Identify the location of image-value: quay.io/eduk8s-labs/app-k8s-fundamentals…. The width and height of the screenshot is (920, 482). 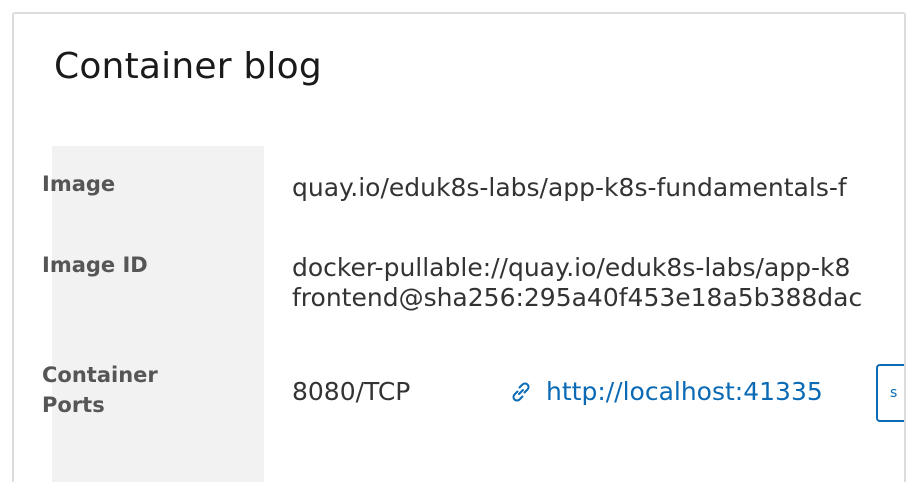
(569, 187).